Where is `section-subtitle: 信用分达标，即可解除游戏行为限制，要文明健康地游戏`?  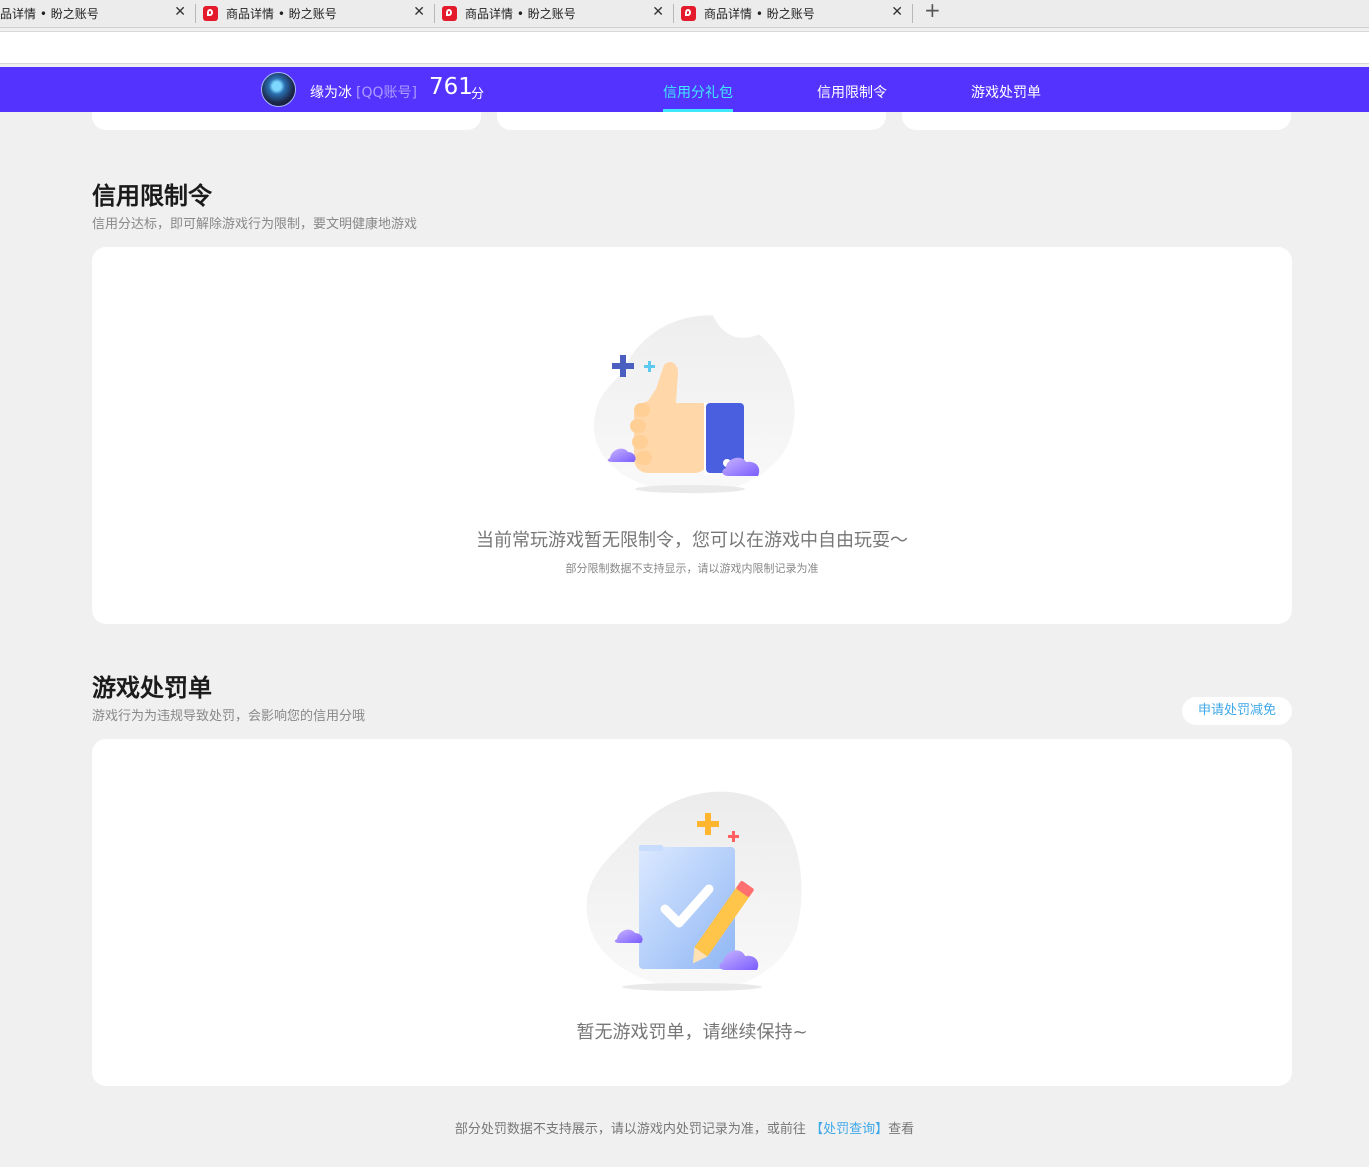 section-subtitle: 信用分达标，即可解除游戏行为限制，要文明健康地游戏 is located at coordinates (255, 224).